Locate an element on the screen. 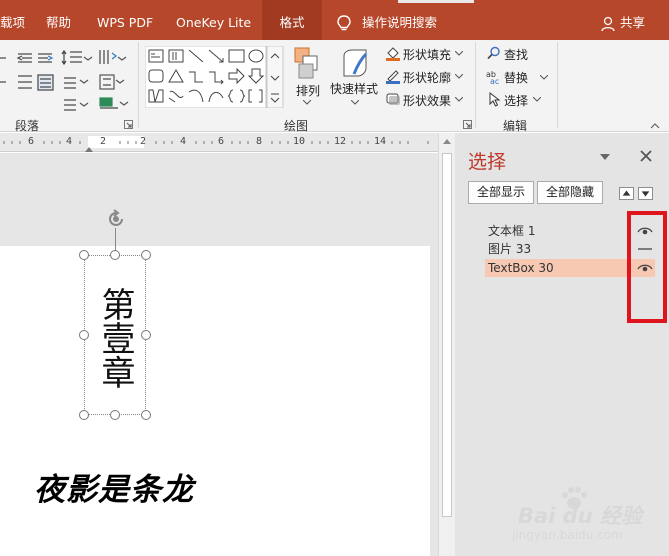 This screenshot has height=556, width=669. pencil-icon is located at coordinates (393, 77).